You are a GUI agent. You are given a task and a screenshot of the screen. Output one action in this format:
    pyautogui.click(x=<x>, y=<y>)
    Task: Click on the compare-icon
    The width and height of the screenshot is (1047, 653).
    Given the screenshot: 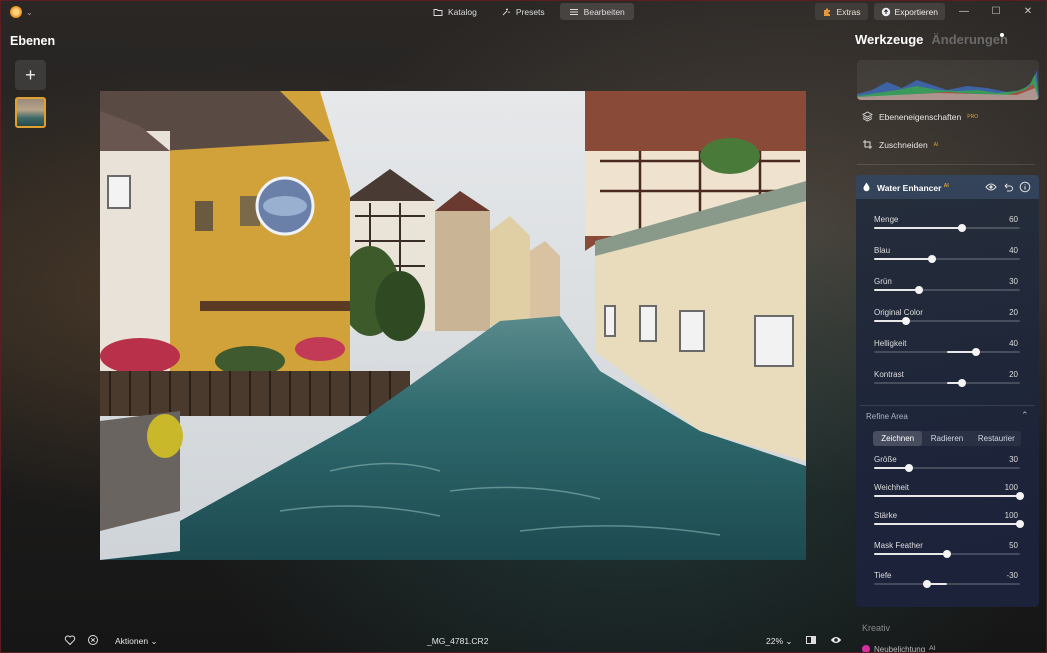 What is the action you would take?
    pyautogui.click(x=811, y=640)
    